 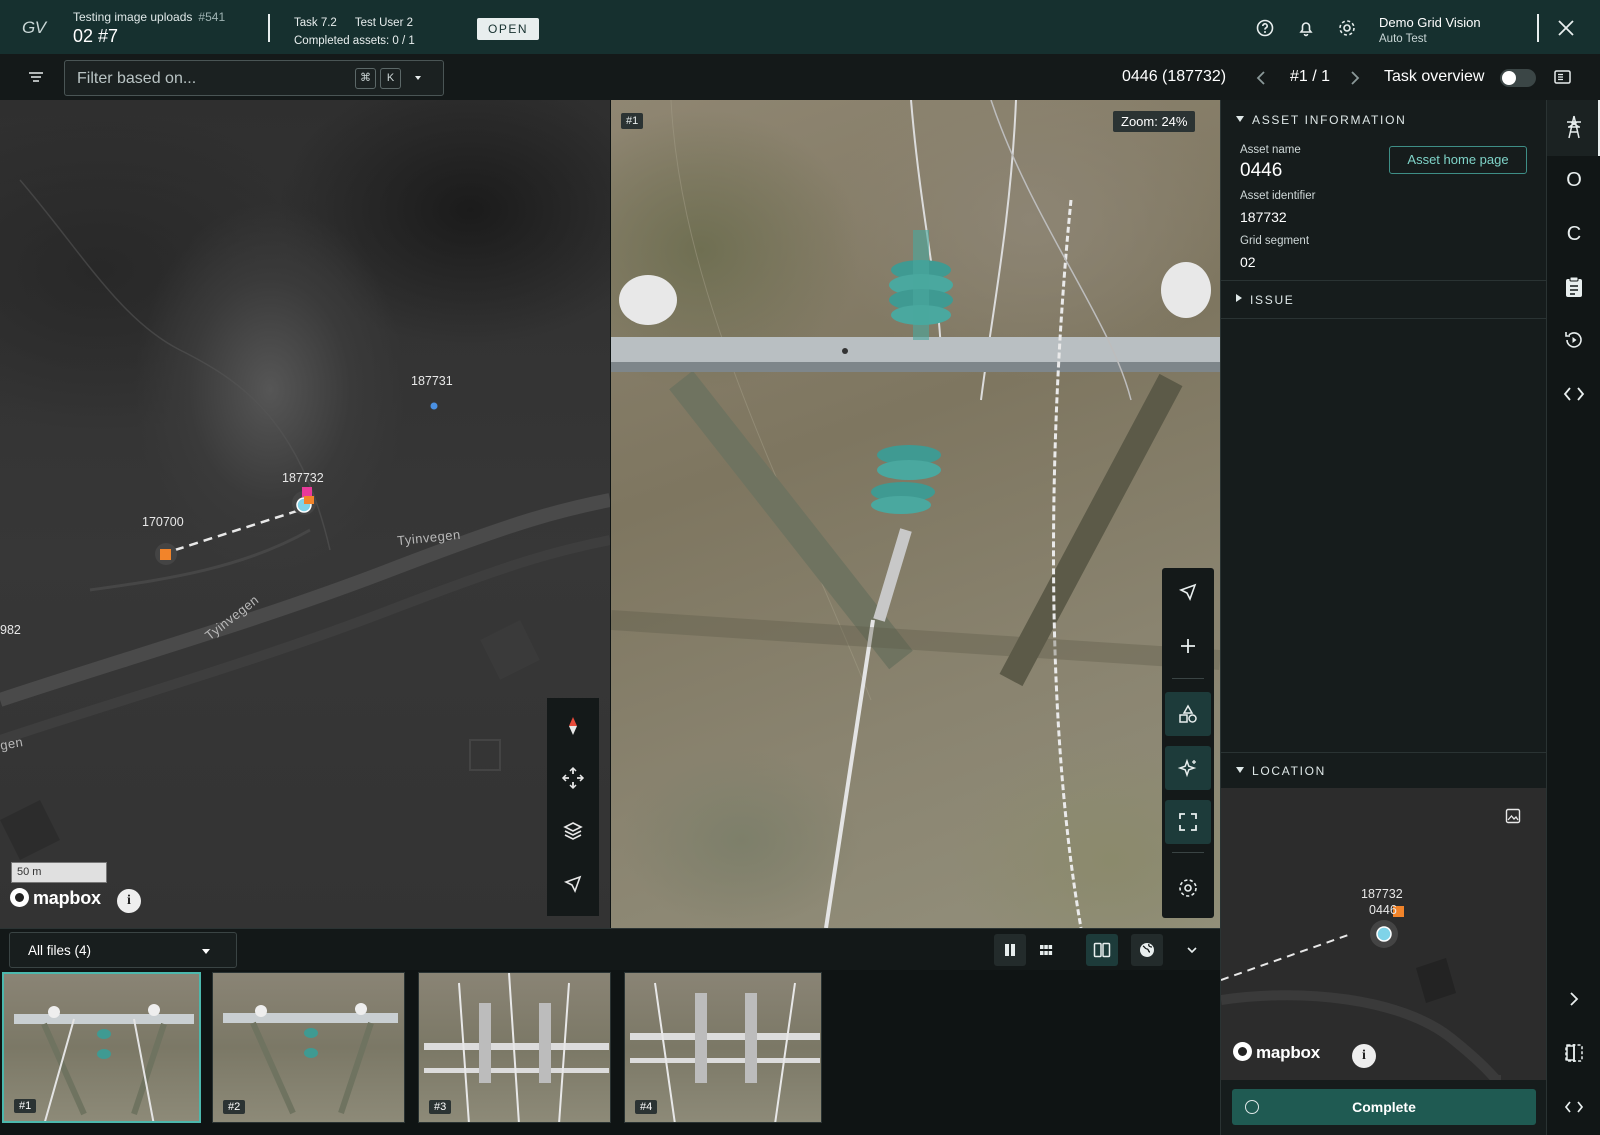 I want to click on complete-label: Complete, so click(x=1384, y=1107).